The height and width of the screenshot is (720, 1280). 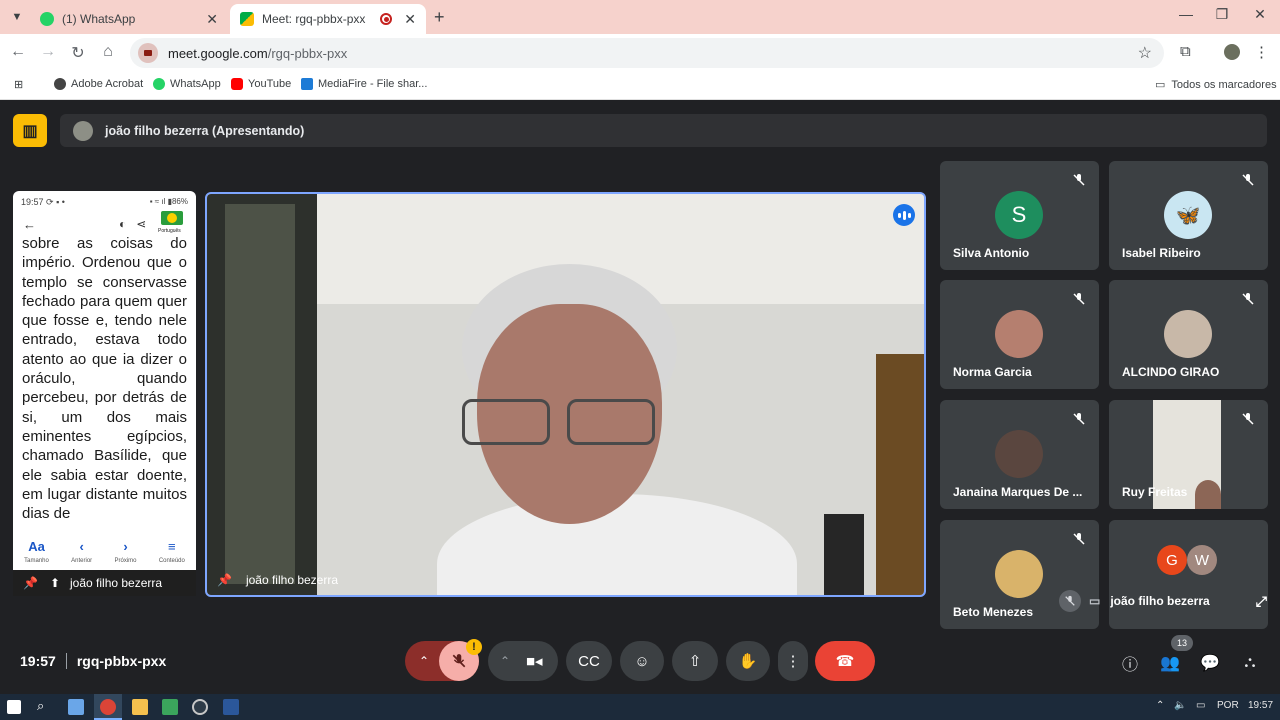 What do you see at coordinates (82, 551) in the screenshot?
I see `previous-nav: ‹ Anterior` at bounding box center [82, 551].